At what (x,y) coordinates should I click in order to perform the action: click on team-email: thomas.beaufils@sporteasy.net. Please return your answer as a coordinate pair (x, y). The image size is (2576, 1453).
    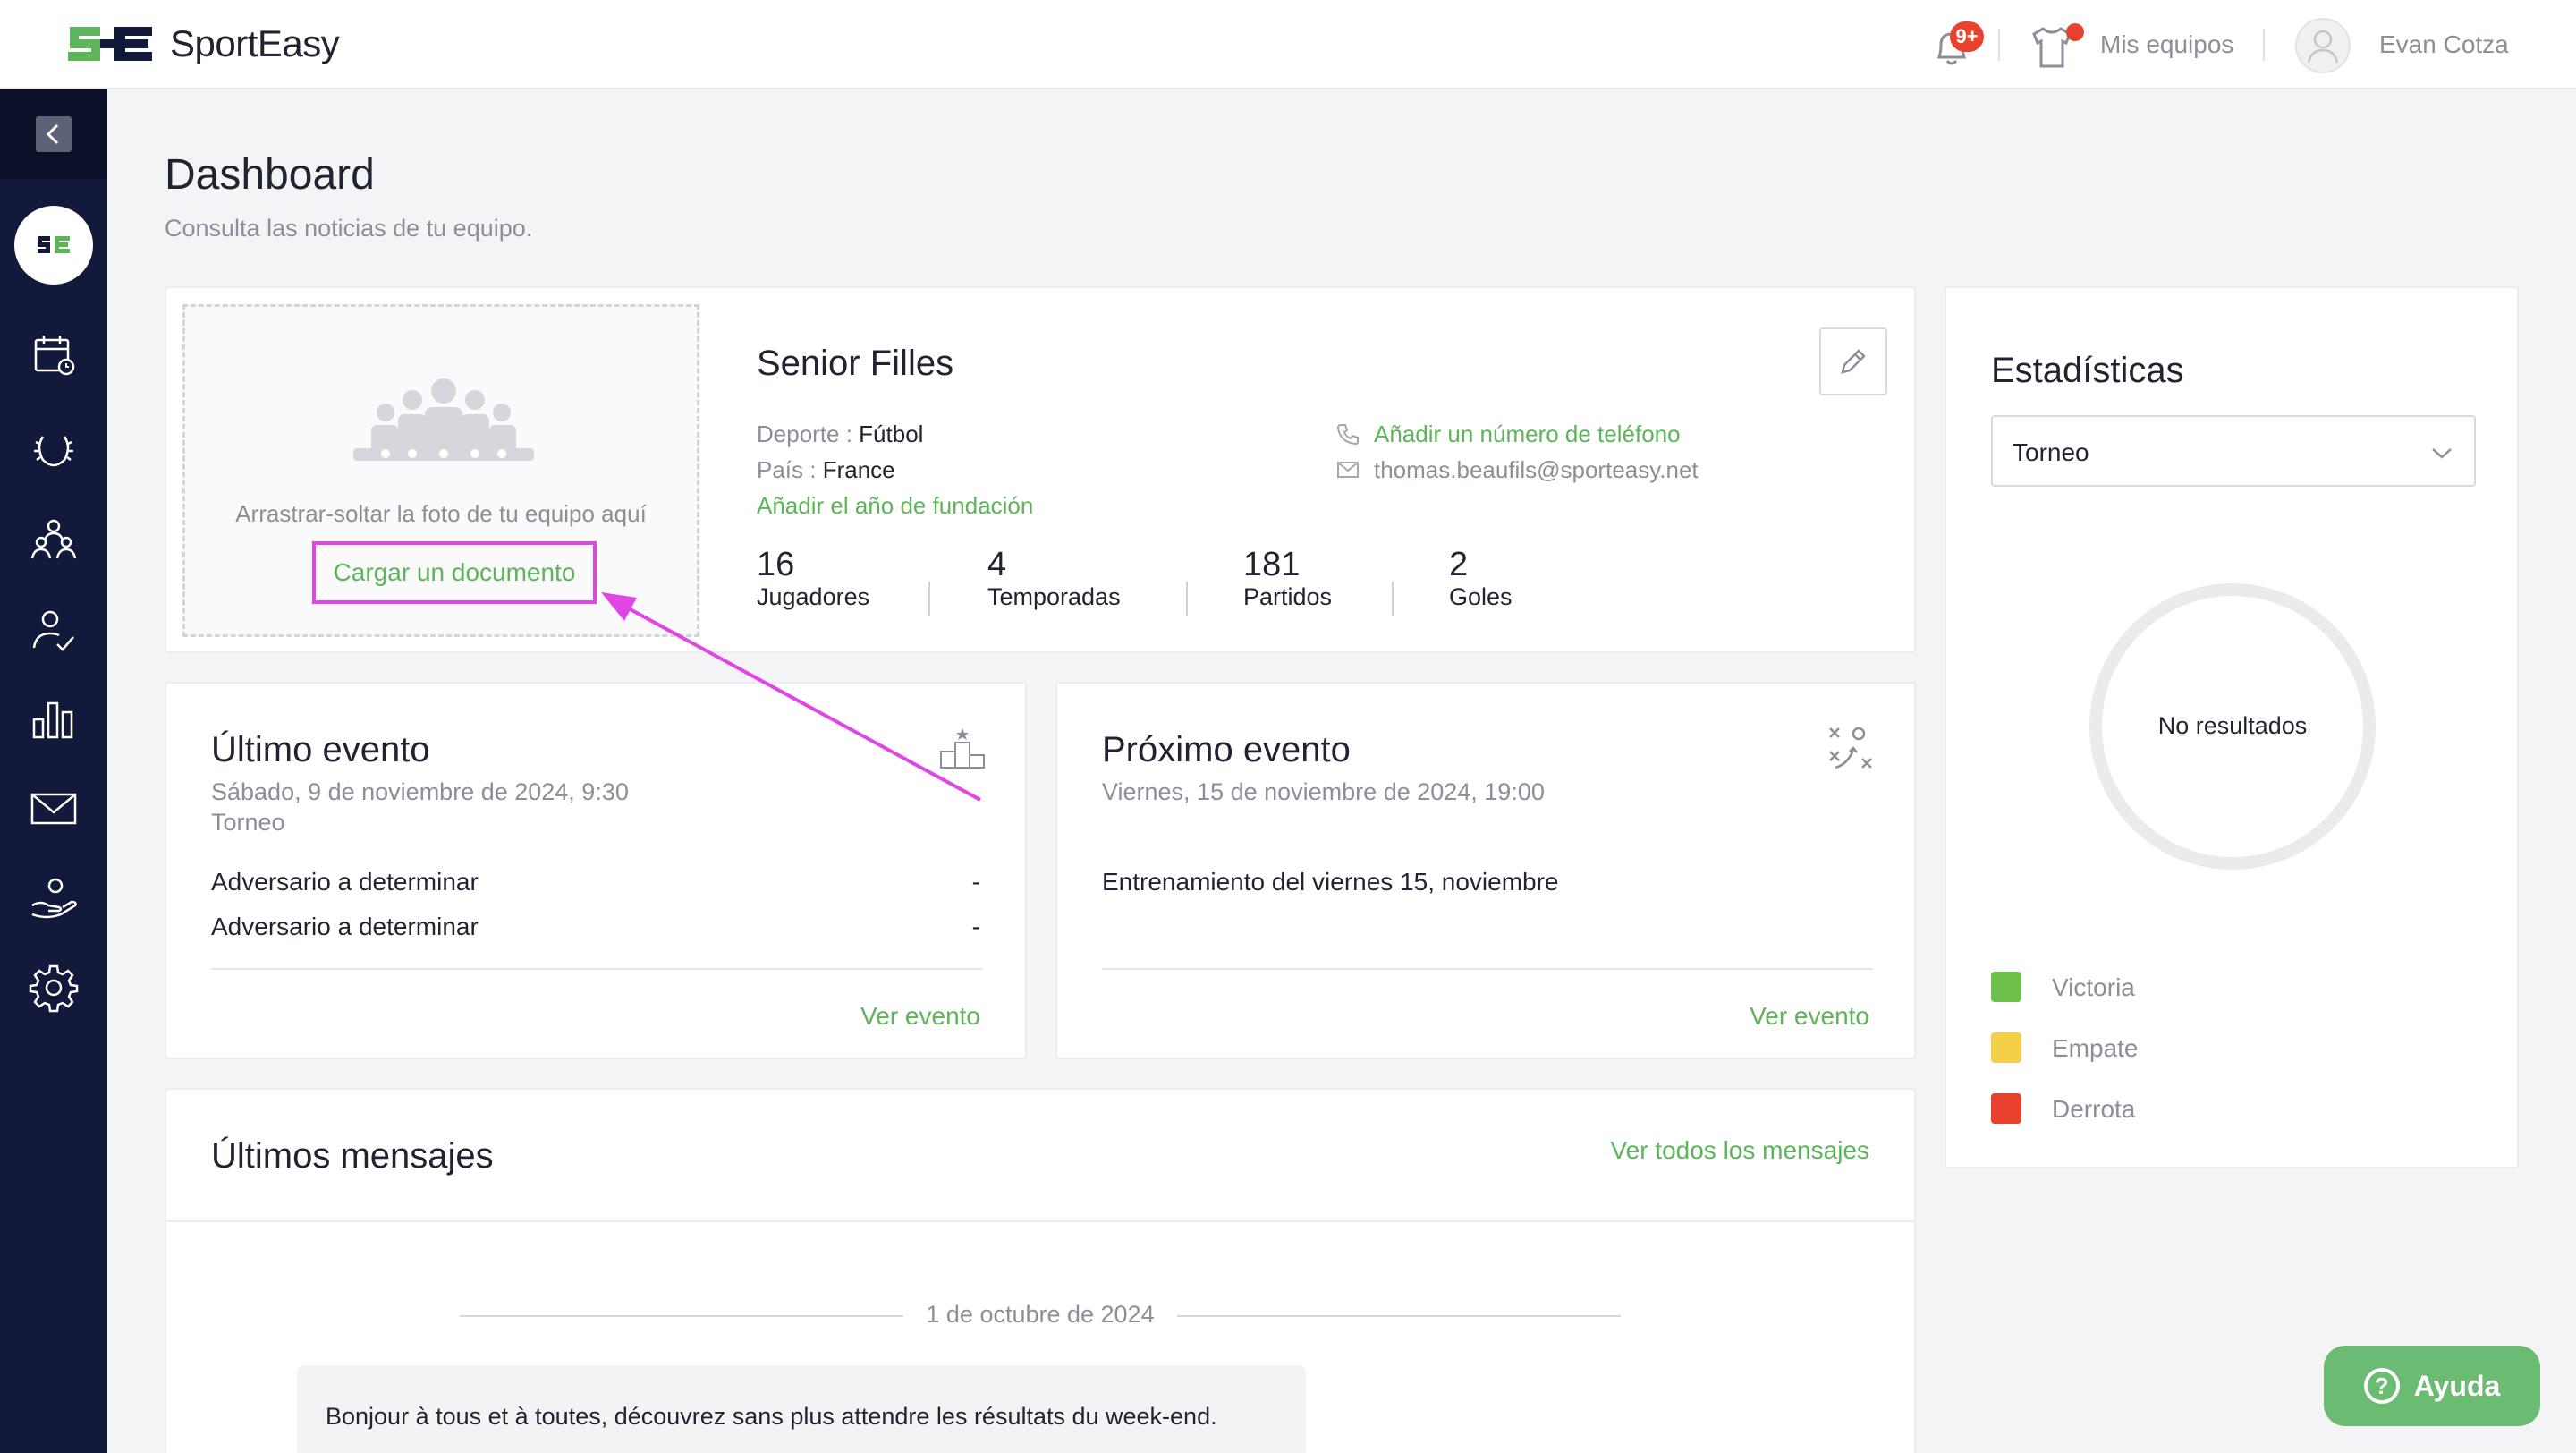
    Looking at the image, I should click on (1536, 469).